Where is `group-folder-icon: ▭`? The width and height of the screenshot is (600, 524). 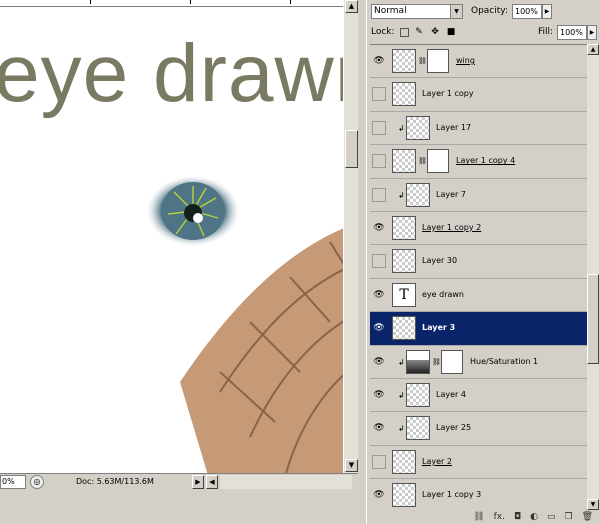
group-folder-icon: ▭ is located at coordinates (551, 517).